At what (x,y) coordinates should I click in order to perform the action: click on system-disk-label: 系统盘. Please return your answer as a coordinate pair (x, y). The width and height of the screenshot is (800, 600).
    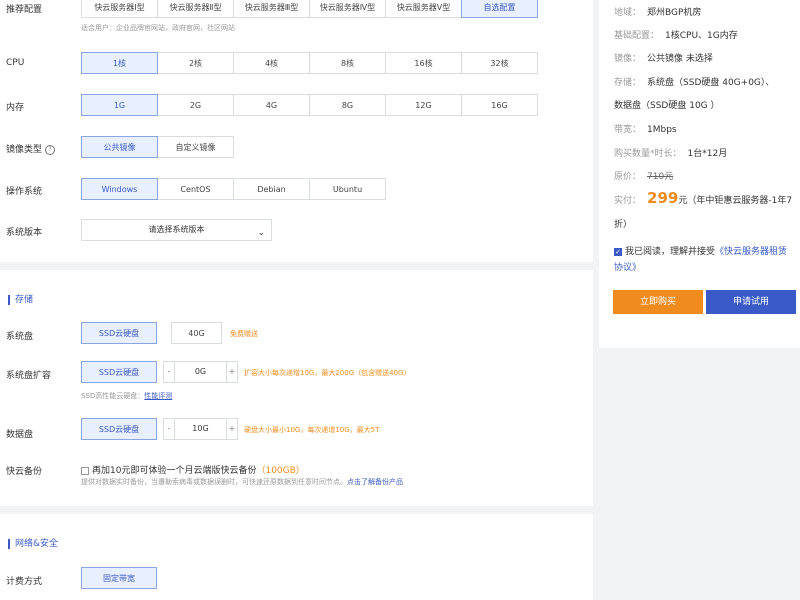
    Looking at the image, I should click on (20, 337).